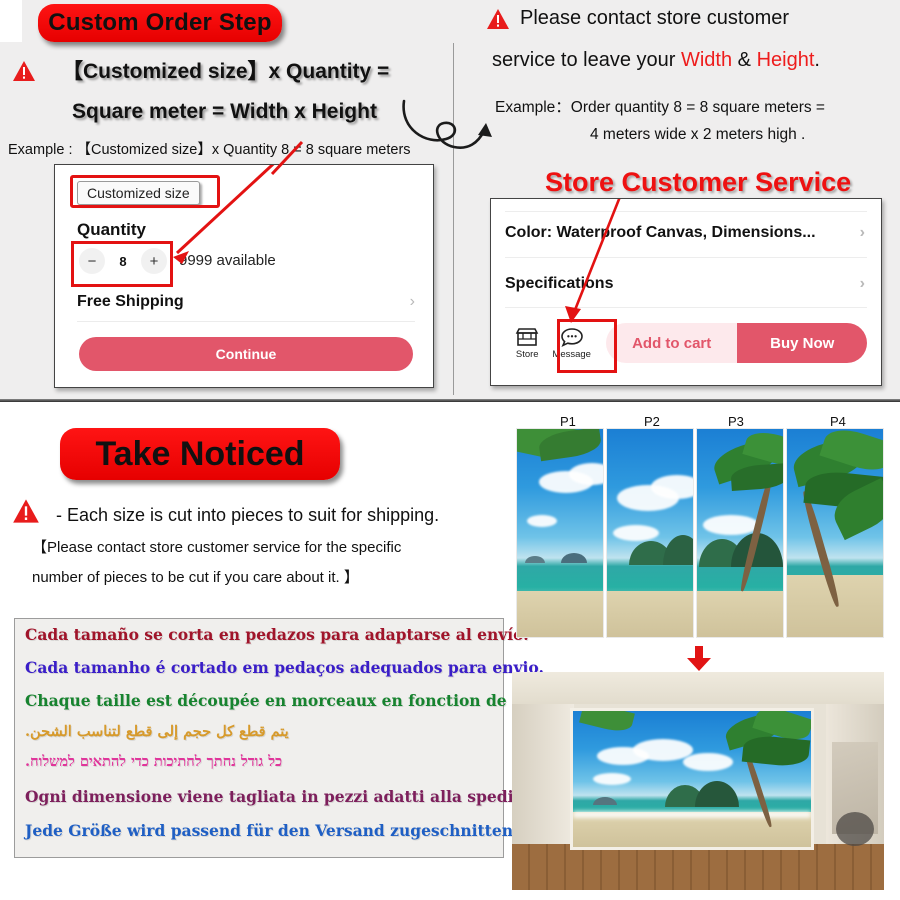  Describe the element at coordinates (586, 60) in the screenshot. I see `line2-prefix: service to leave your` at that location.